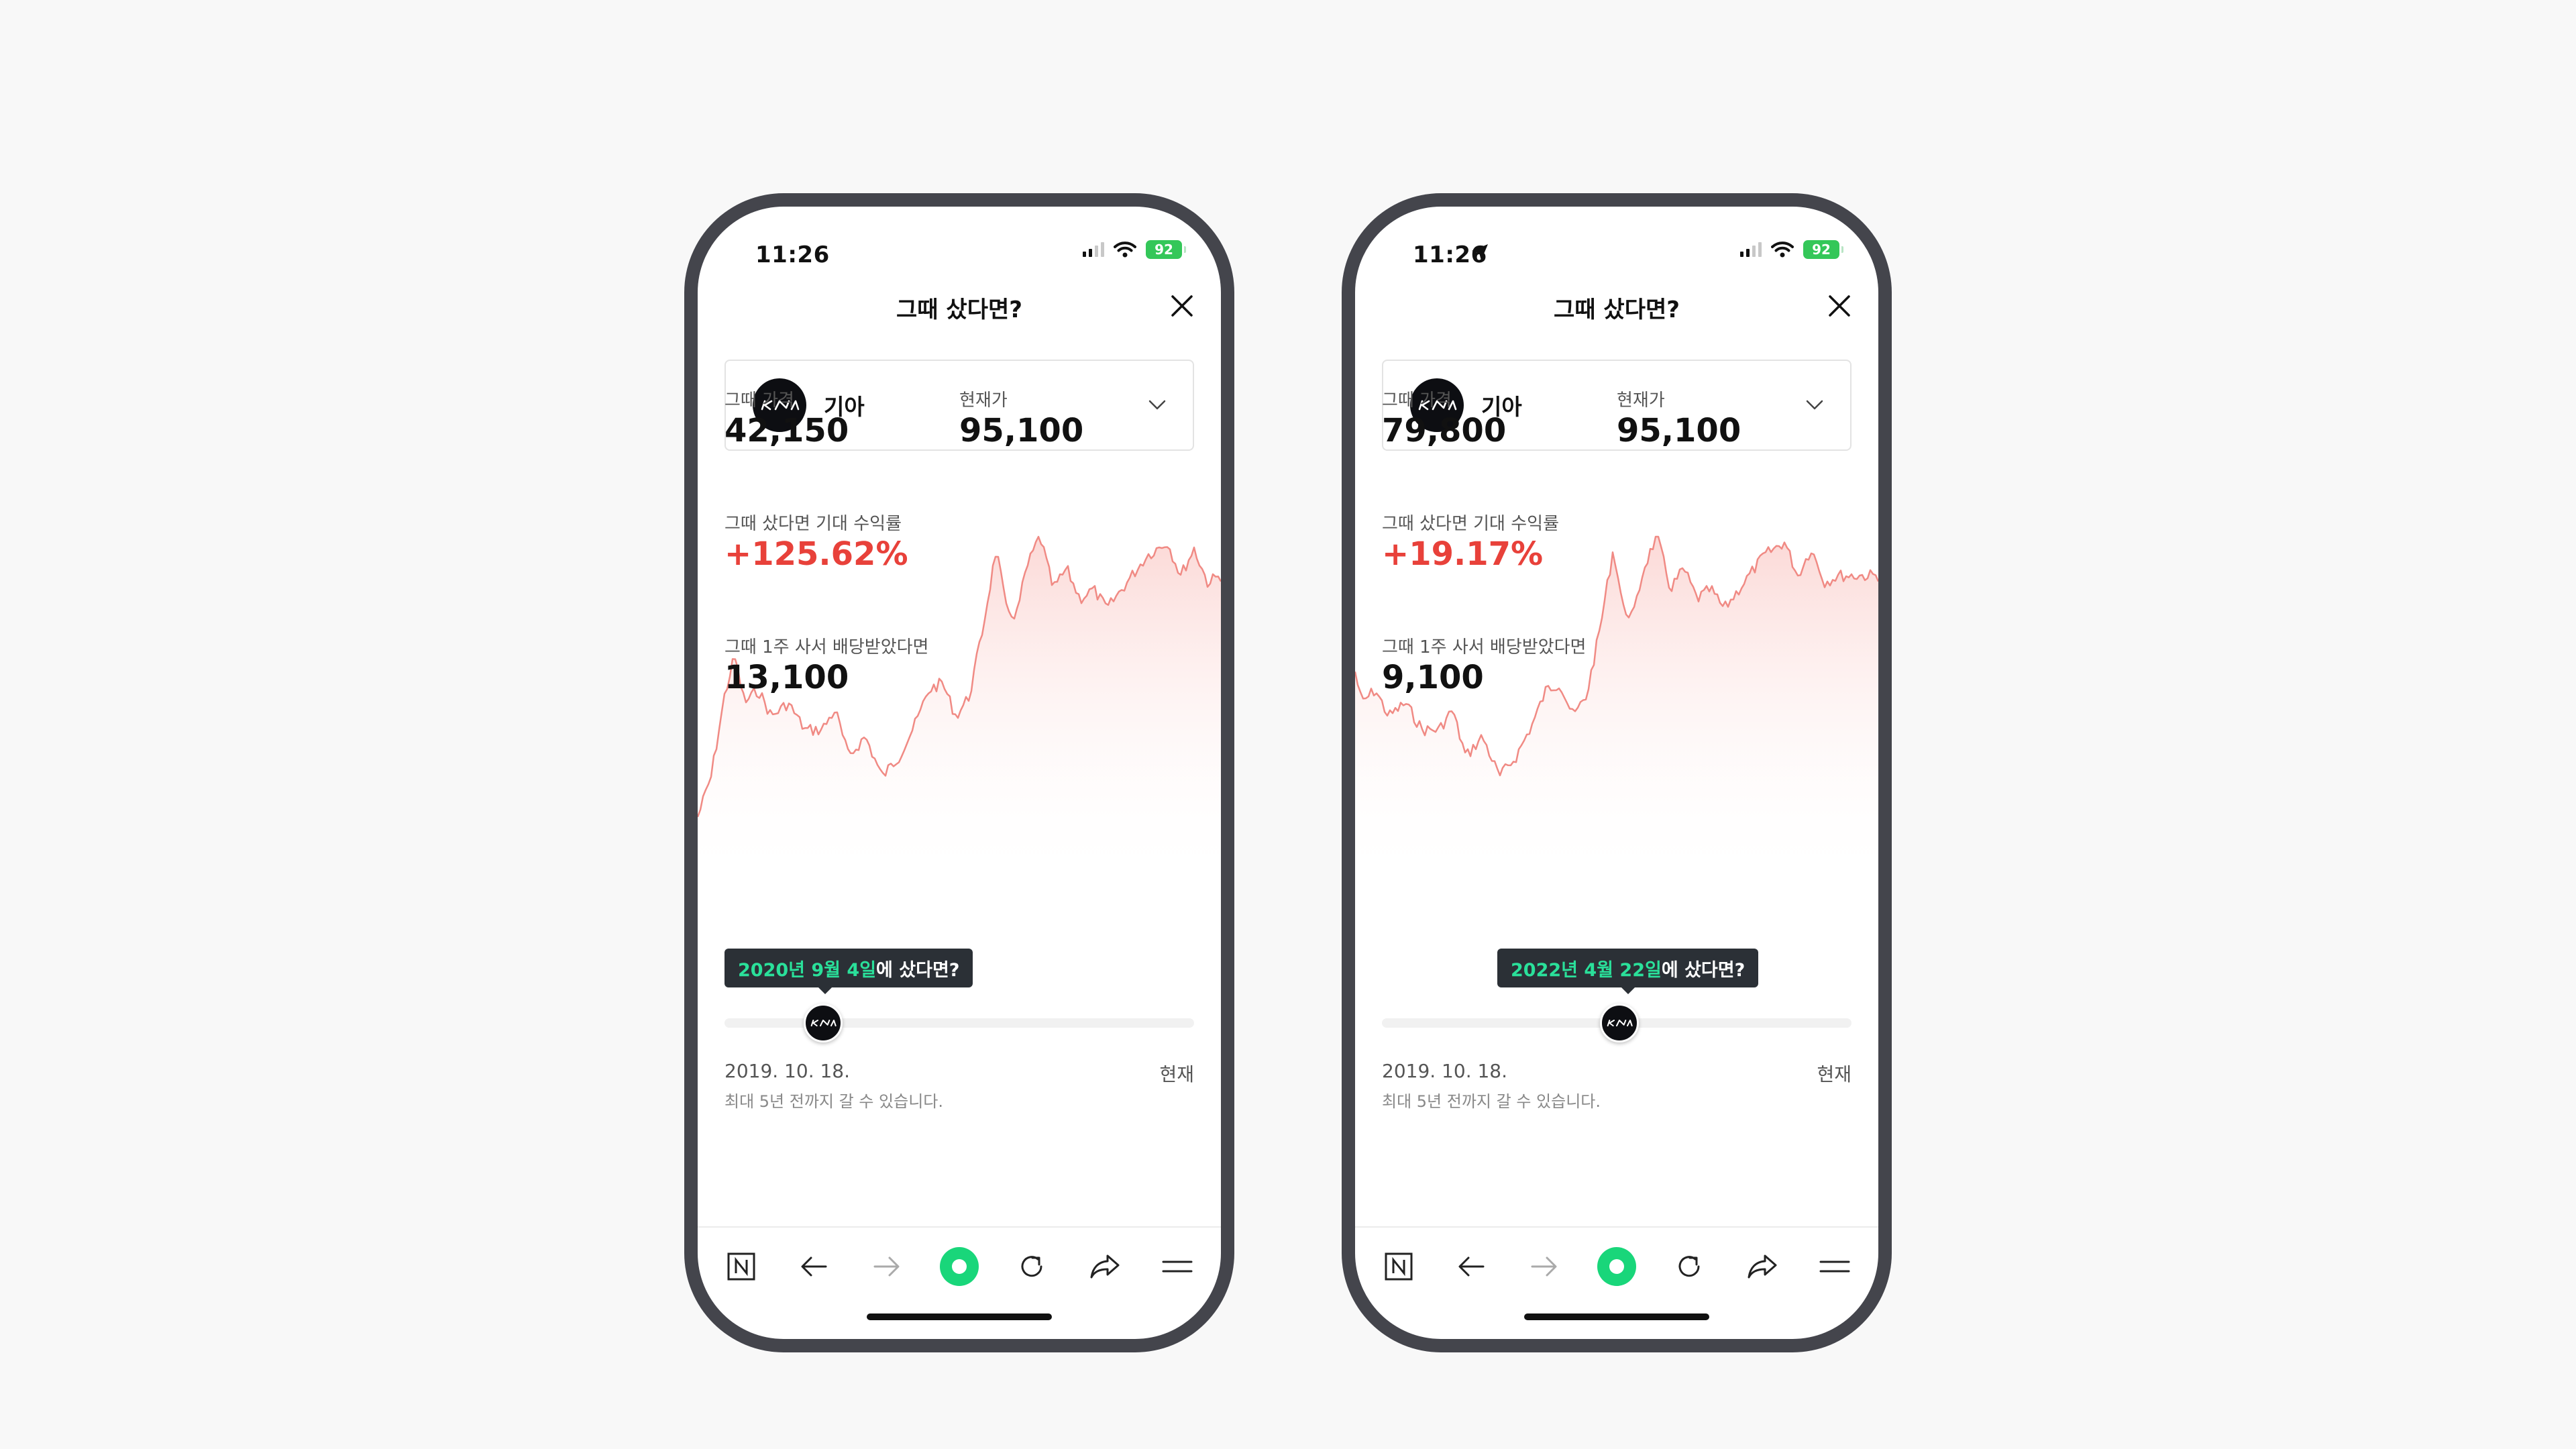 The image size is (2576, 1449). I want to click on then-price: 79,800, so click(1444, 430).